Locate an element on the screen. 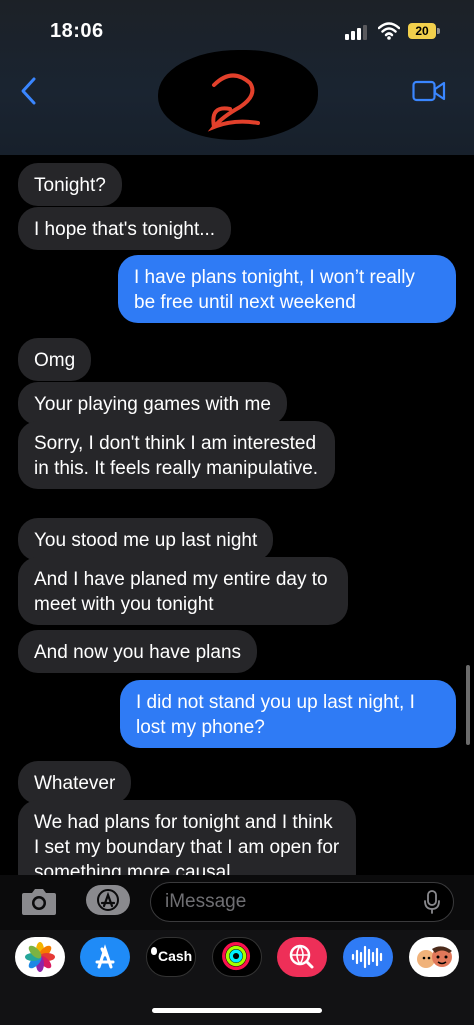 This screenshot has height=1025, width=474. battery-tip is located at coordinates (438, 31).